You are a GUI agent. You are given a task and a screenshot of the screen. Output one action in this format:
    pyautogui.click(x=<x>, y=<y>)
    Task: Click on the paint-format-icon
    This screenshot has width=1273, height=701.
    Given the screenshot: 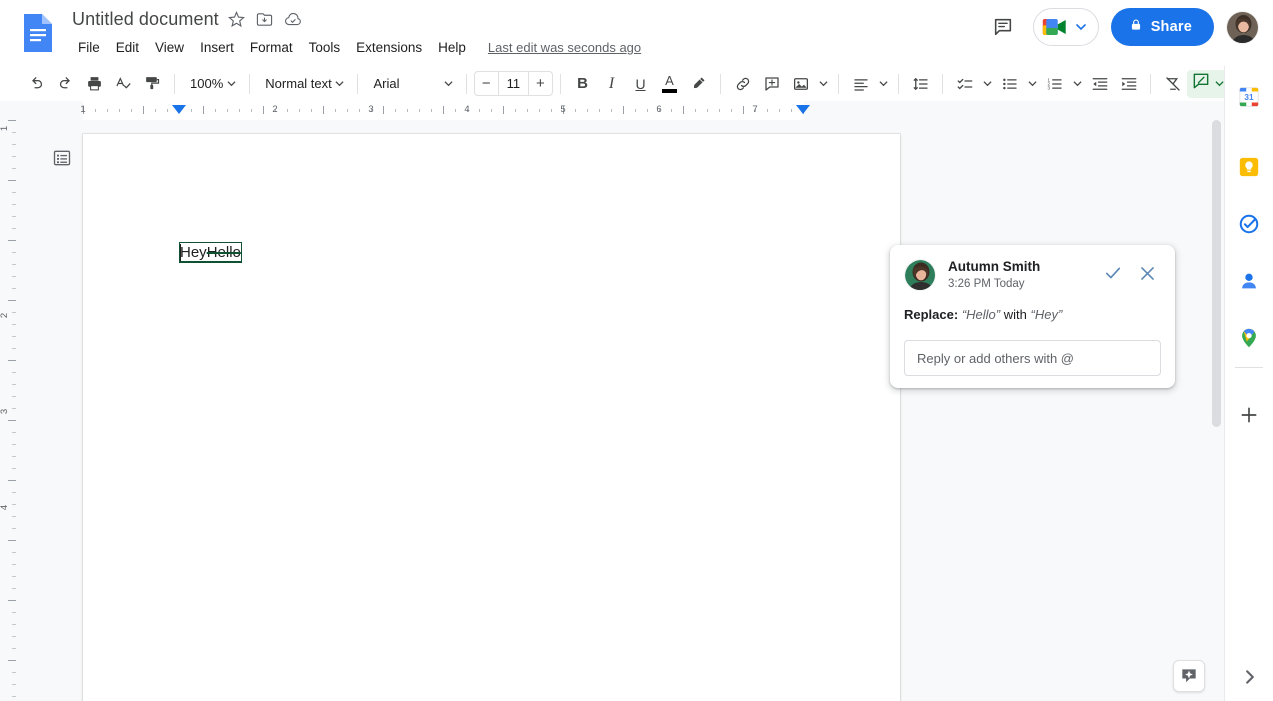 What is the action you would take?
    pyautogui.click(x=152, y=83)
    